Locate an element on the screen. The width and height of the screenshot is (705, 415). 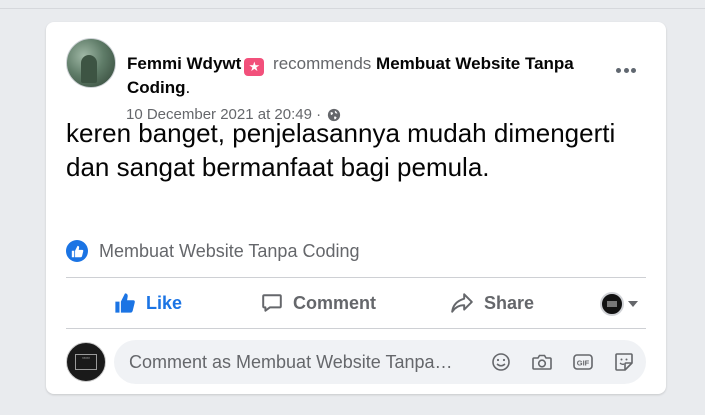
comment-composer: ▭▭▭ GIF is located at coordinates (356, 362).